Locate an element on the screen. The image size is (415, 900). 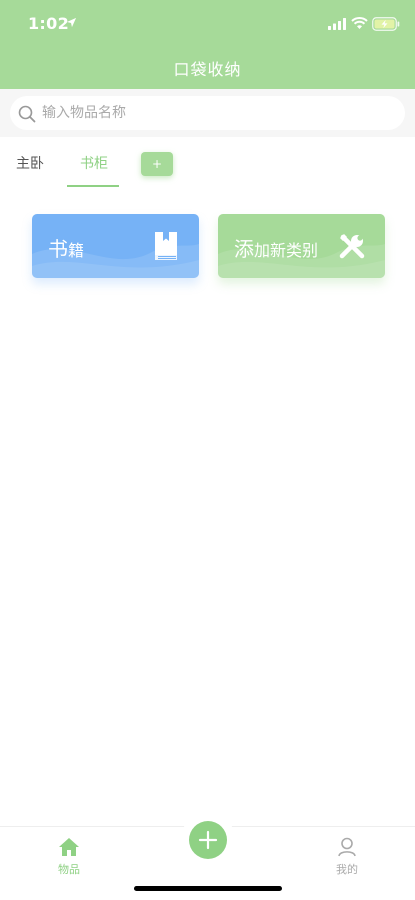
location-arrow-icon is located at coordinates (71, 22).